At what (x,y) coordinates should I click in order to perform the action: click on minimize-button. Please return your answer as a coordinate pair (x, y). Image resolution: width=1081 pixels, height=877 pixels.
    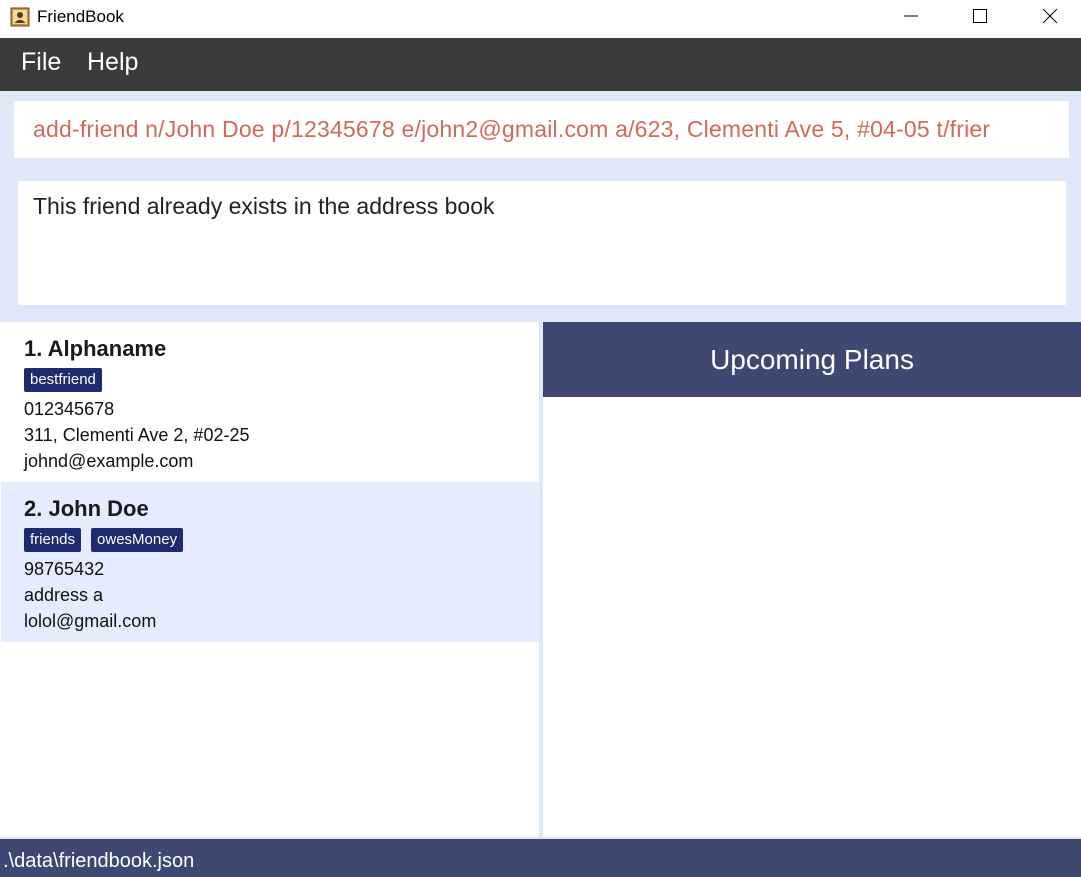
    Looking at the image, I should click on (911, 16).